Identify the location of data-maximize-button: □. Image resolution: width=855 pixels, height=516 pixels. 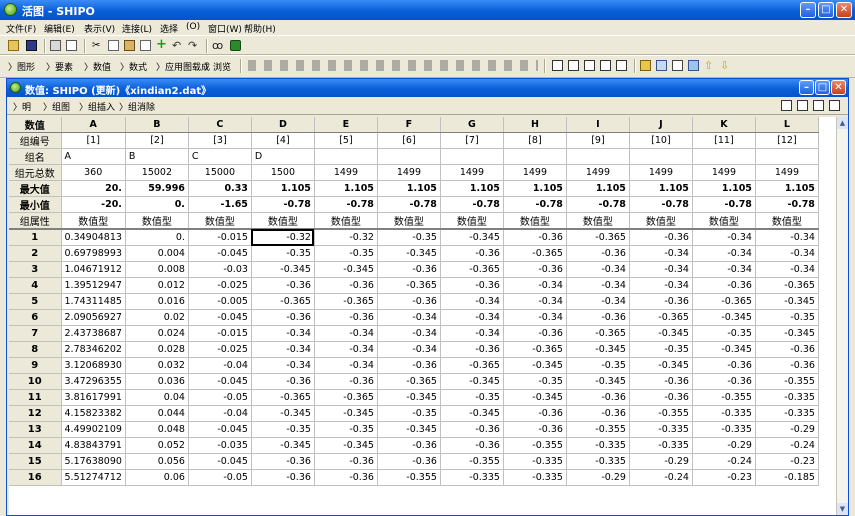
(822, 87).